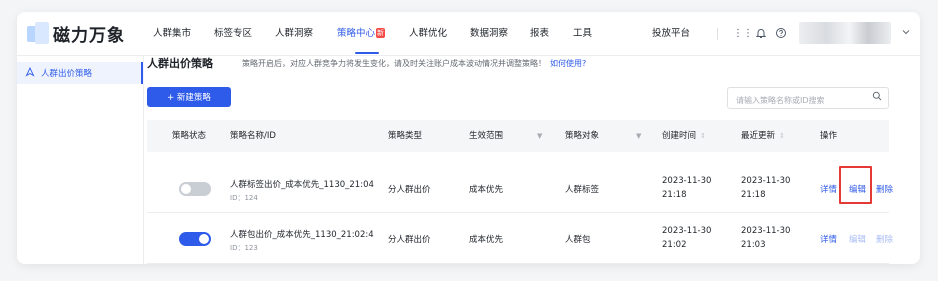 Image resolution: width=938 pixels, height=281 pixels. Describe the element at coordinates (758, 136) in the screenshot. I see `column-updated-label: 最近更新` at that location.